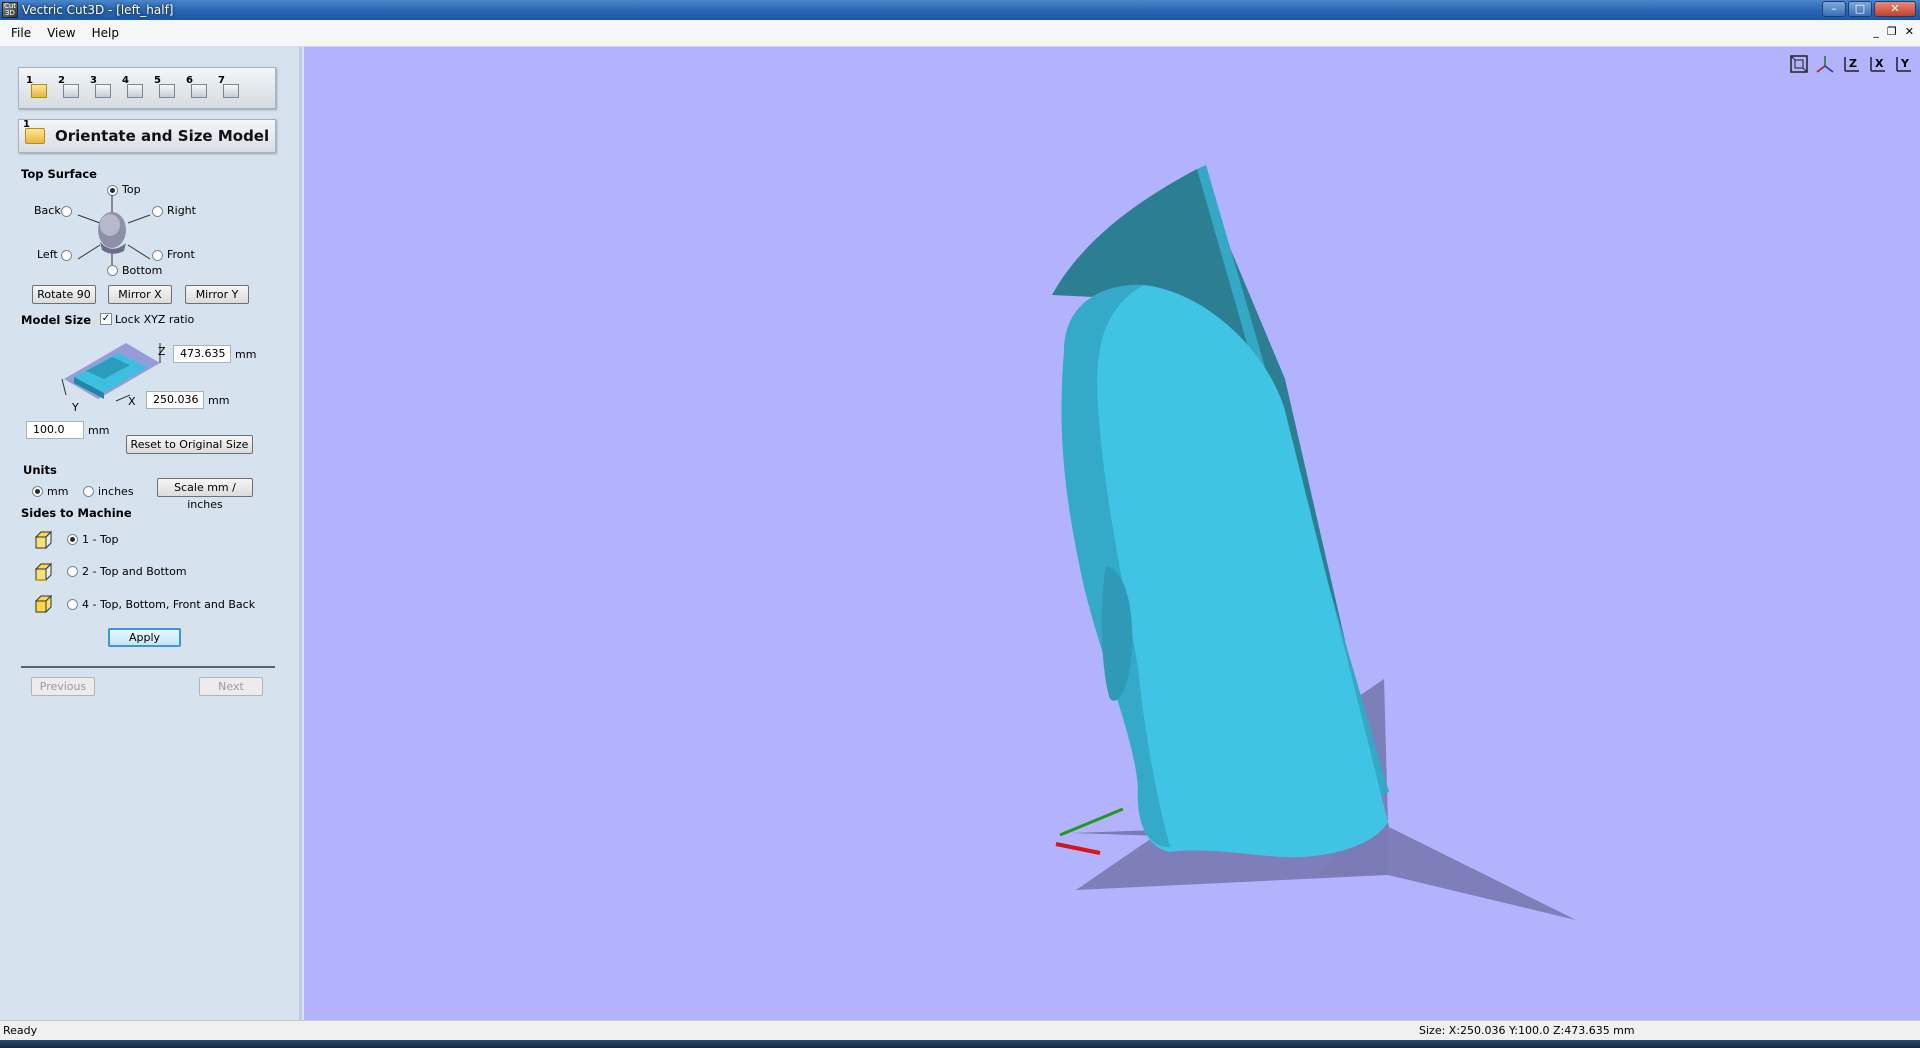 This screenshot has width=1920, height=1048. I want to click on apply-button: Apply, so click(144, 637).